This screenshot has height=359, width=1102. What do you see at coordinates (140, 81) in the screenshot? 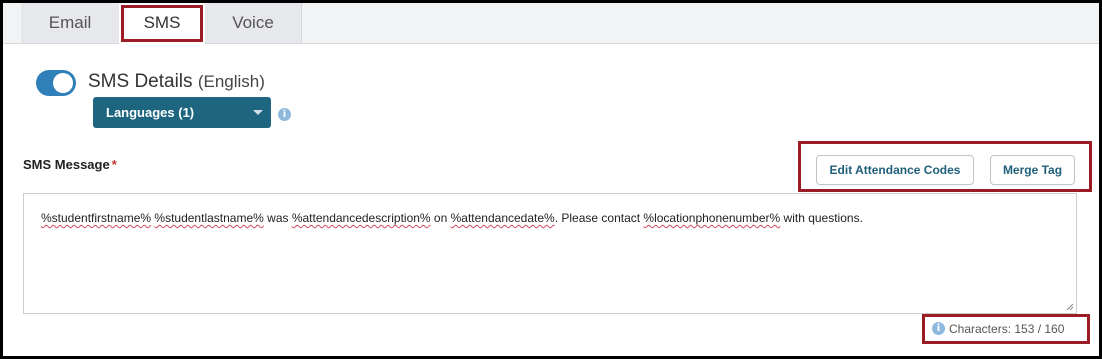
I see `sms-details-title: SMS Details` at bounding box center [140, 81].